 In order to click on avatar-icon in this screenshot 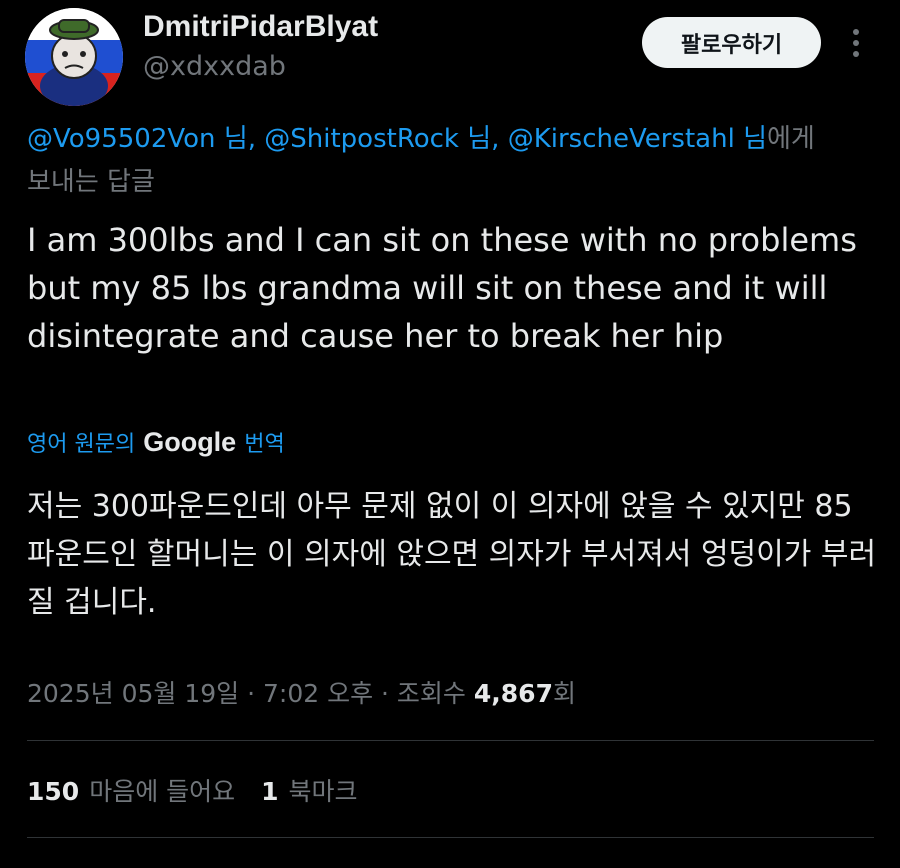, I will do `click(74, 57)`.